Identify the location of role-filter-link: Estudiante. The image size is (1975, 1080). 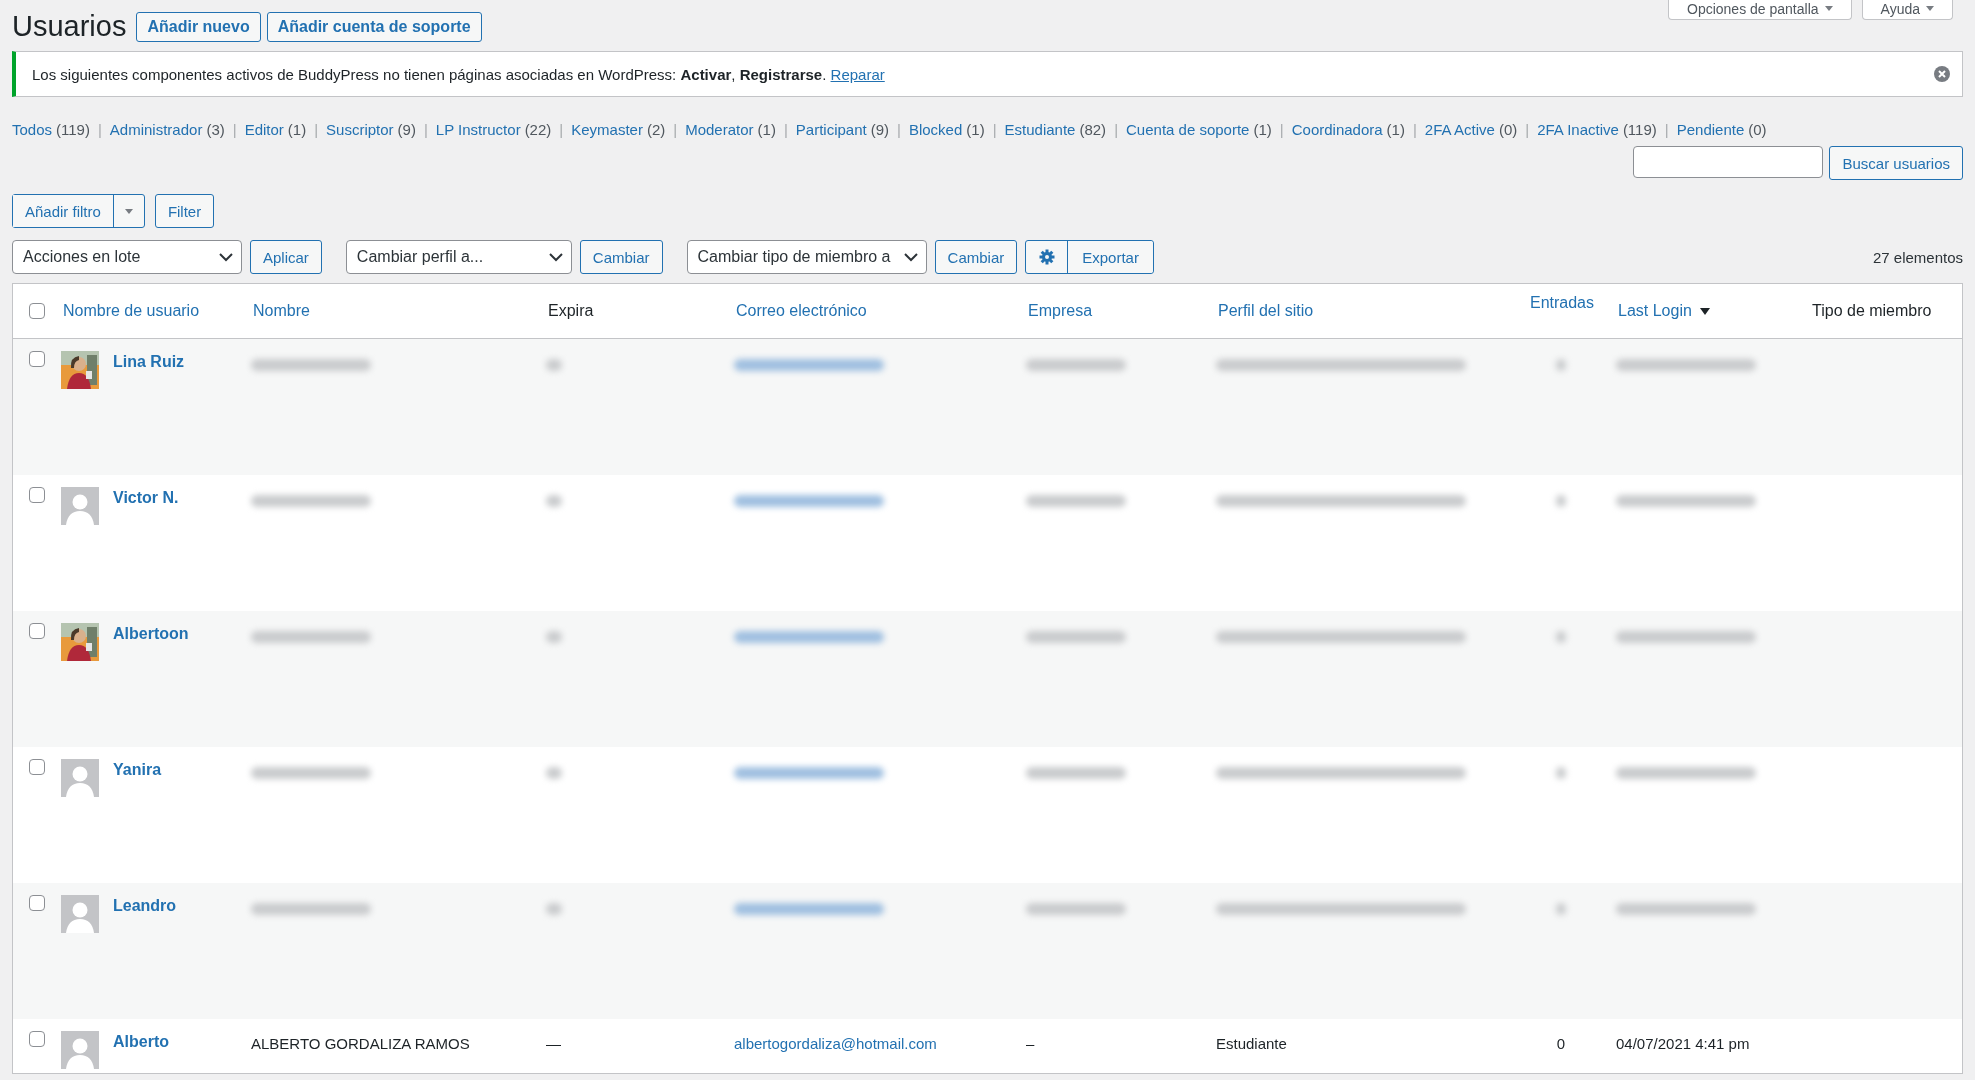
(1040, 129).